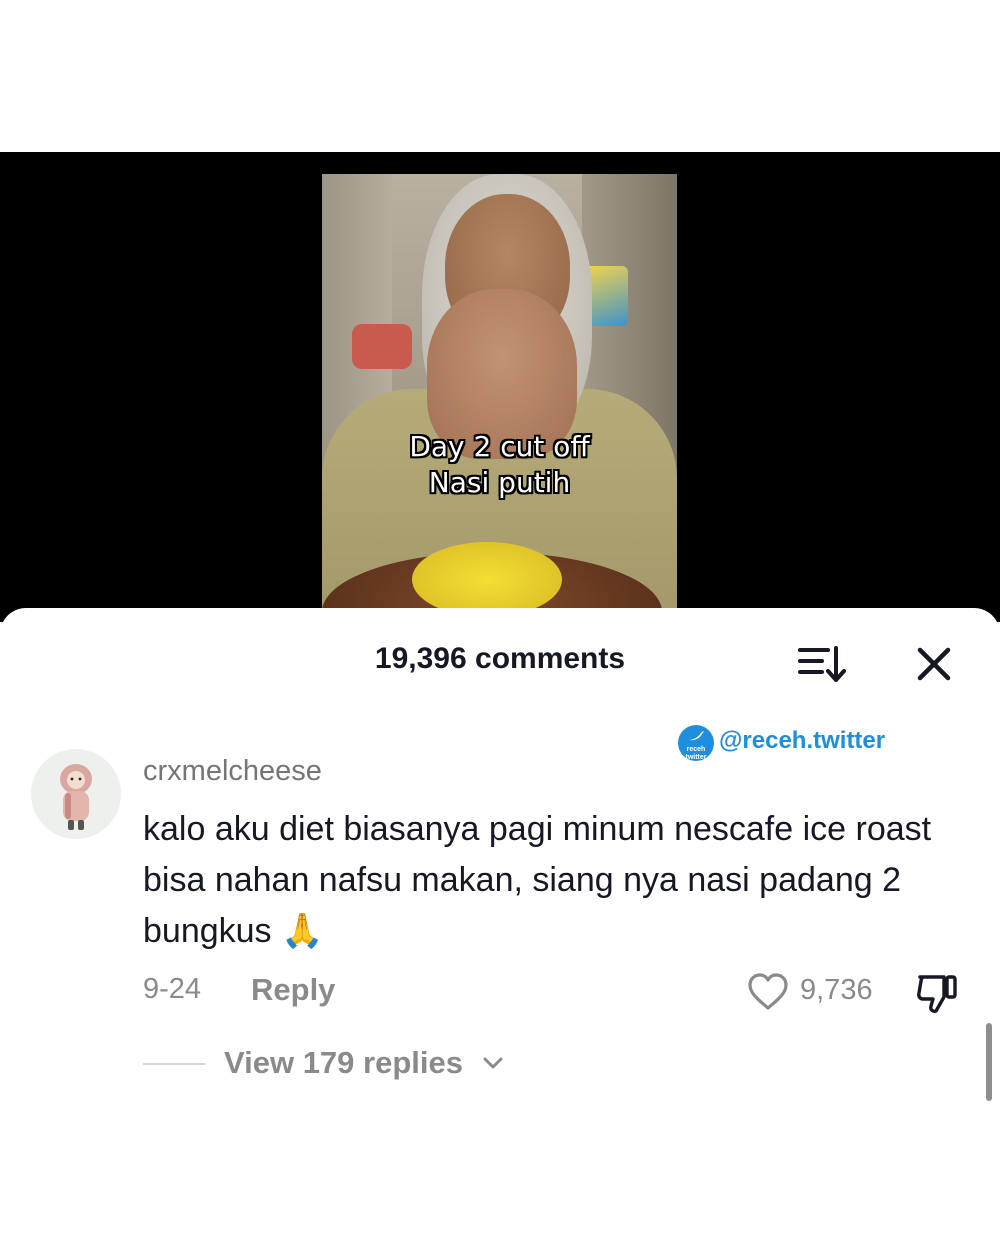  What do you see at coordinates (174, 1064) in the screenshot?
I see `replies-divider` at bounding box center [174, 1064].